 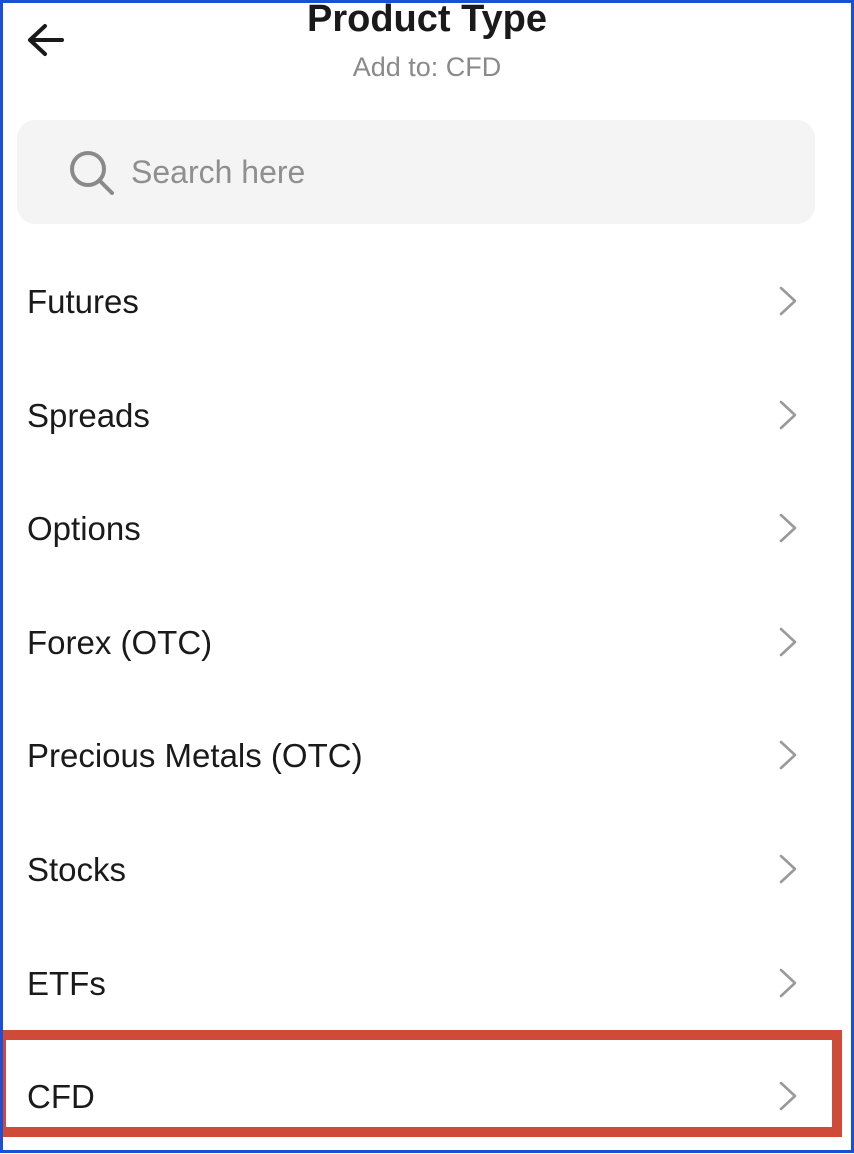 I want to click on list-item-label: CFD, so click(x=61, y=1097).